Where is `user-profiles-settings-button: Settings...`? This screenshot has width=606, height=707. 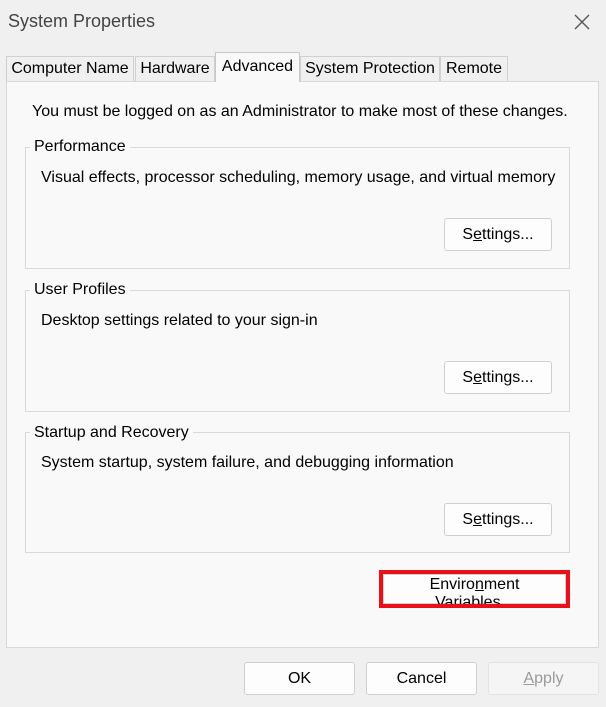 user-profiles-settings-button: Settings... is located at coordinates (498, 377).